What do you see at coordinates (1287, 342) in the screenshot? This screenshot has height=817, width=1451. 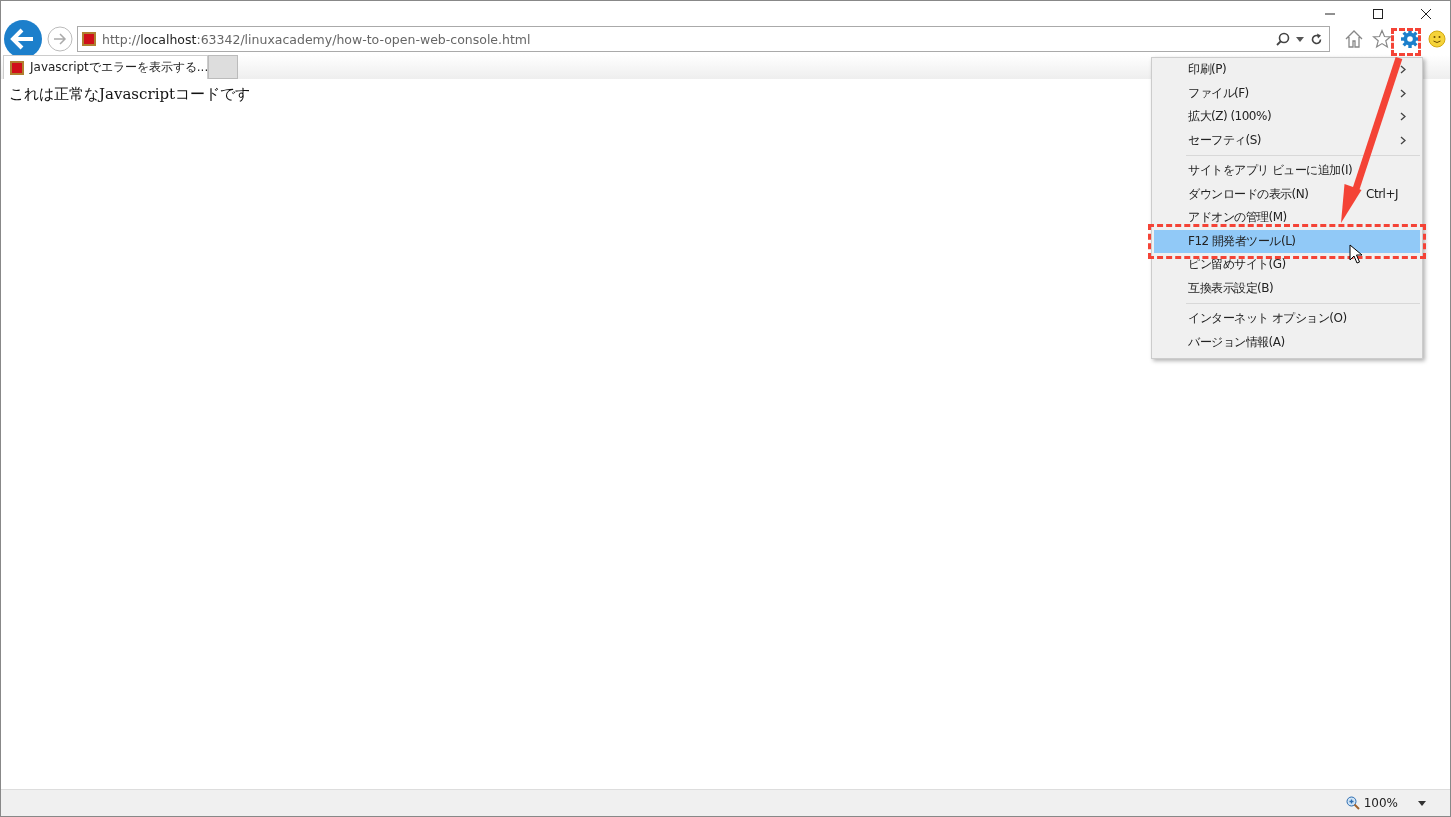 I see `menu-item: バージョン情報(A)` at bounding box center [1287, 342].